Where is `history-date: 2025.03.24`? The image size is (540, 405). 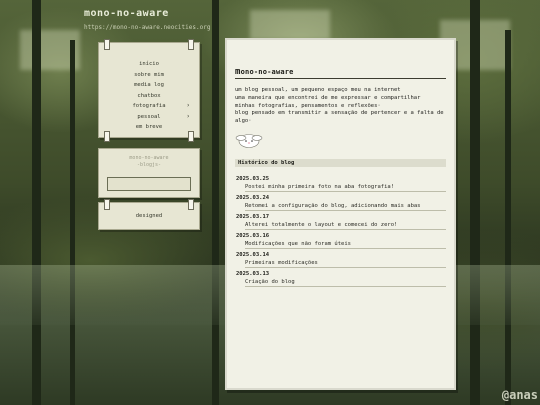 history-date: 2025.03.24 is located at coordinates (253, 197).